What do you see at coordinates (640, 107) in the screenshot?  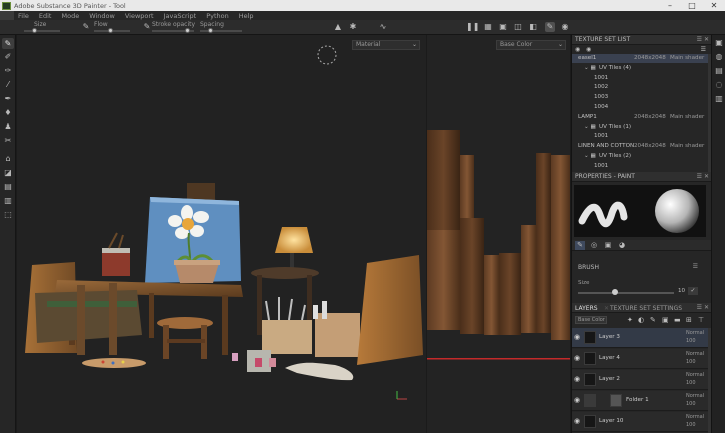 I see `texture-set-row: 1004` at bounding box center [640, 107].